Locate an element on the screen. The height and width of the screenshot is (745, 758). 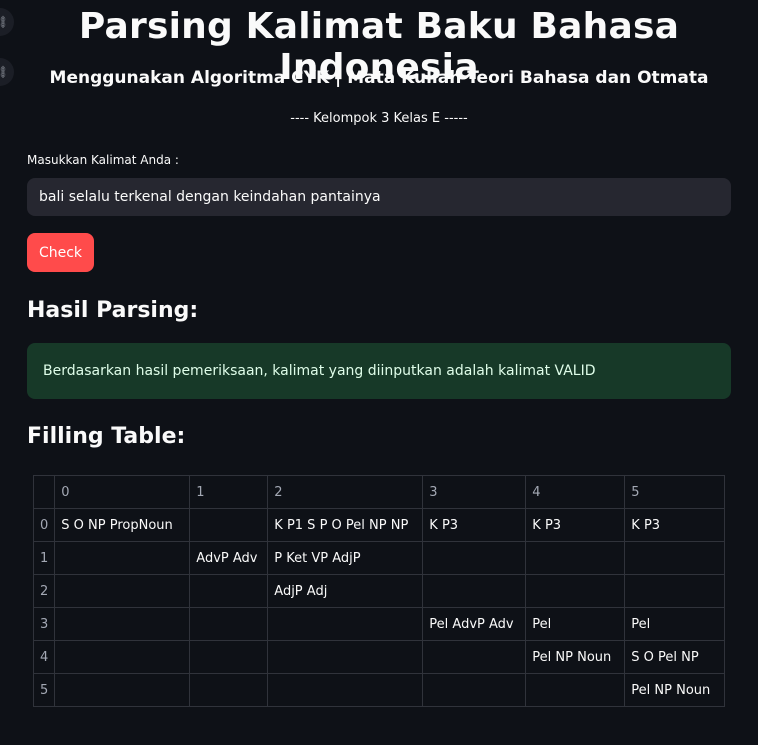
table-cell: P Ket VP AdjP is located at coordinates (345, 558).